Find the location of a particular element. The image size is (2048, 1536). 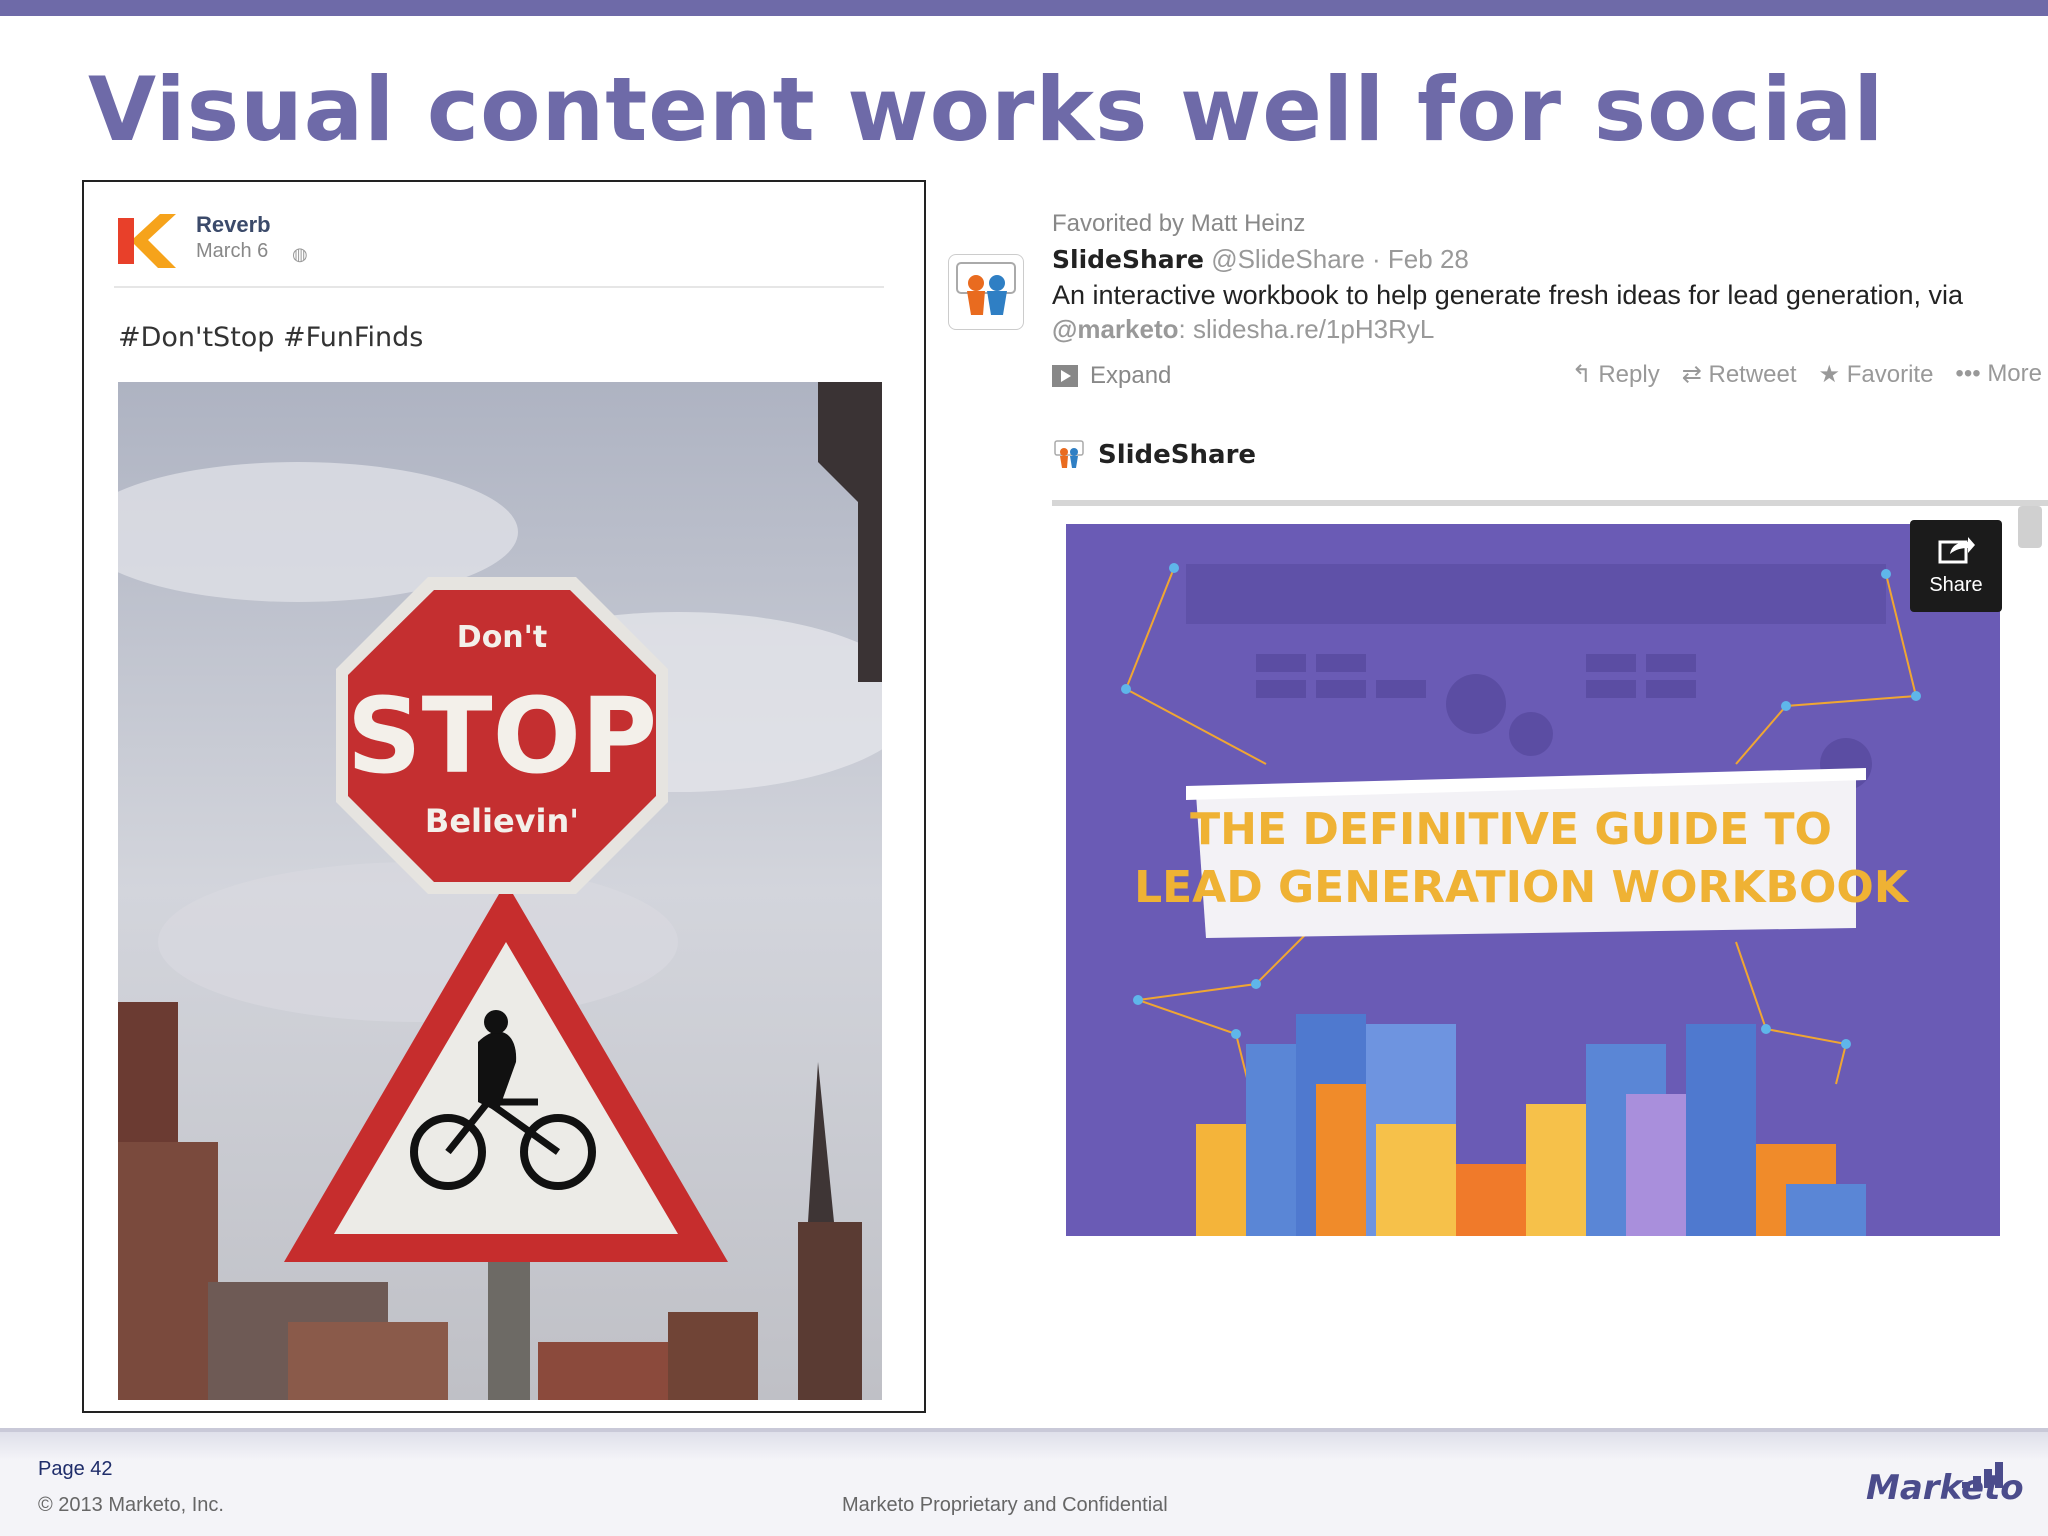

globe-icon: ◍ is located at coordinates (300, 254).